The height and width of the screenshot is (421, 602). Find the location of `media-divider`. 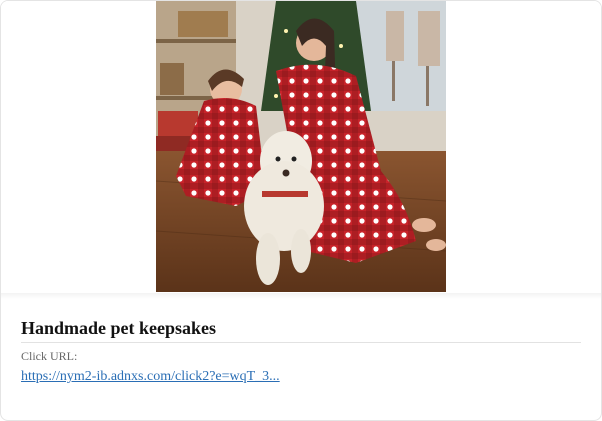

media-divider is located at coordinates (301, 296).